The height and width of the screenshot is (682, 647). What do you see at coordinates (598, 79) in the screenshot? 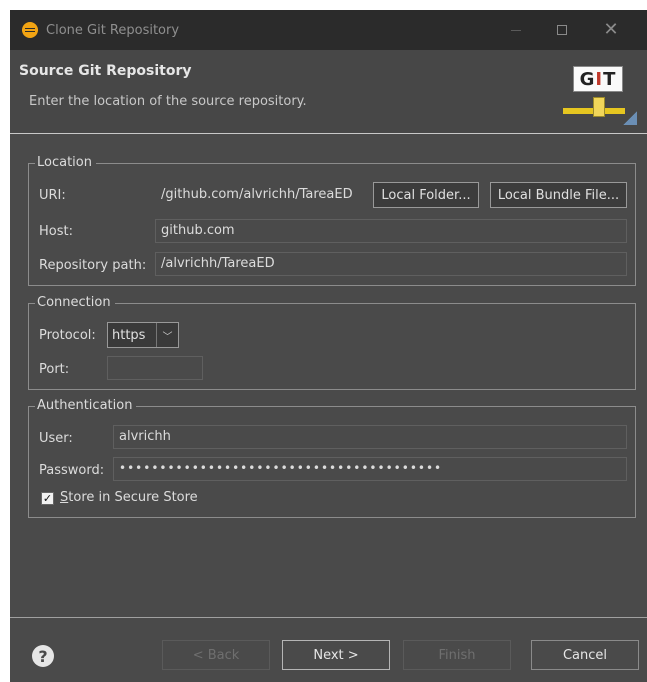
I see `git-logo-text: GIT` at bounding box center [598, 79].